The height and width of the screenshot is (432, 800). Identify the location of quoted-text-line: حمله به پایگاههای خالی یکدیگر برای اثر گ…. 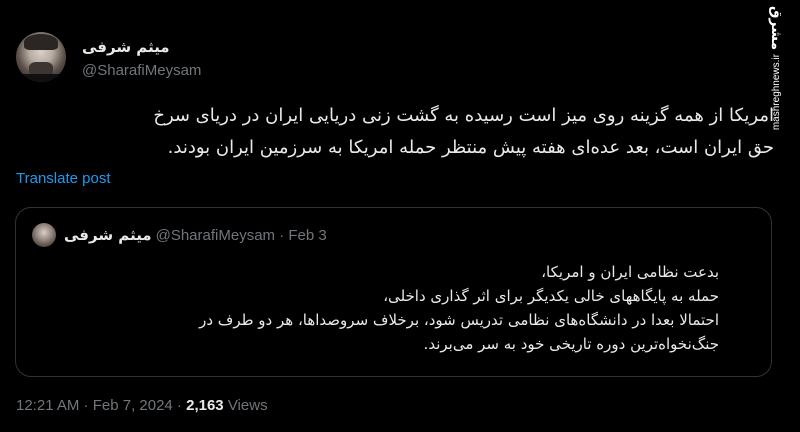
(551, 296).